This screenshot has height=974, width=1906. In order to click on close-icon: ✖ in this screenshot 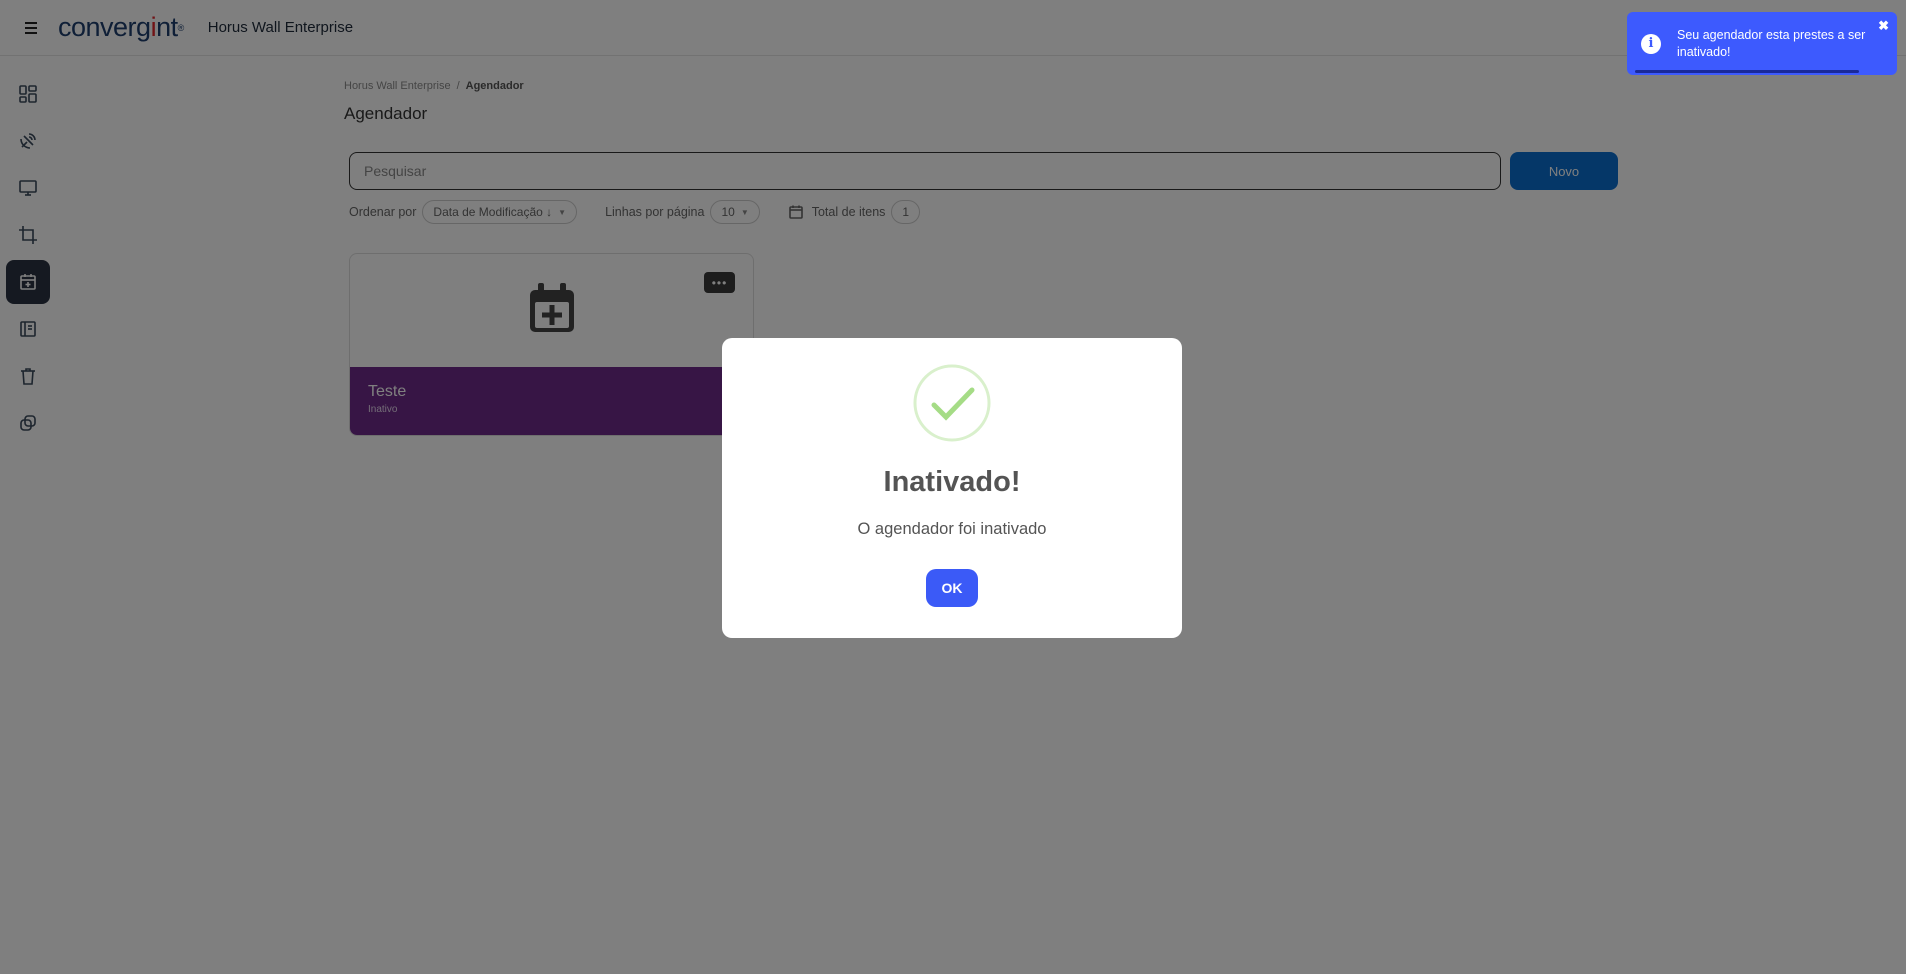, I will do `click(1883, 26)`.